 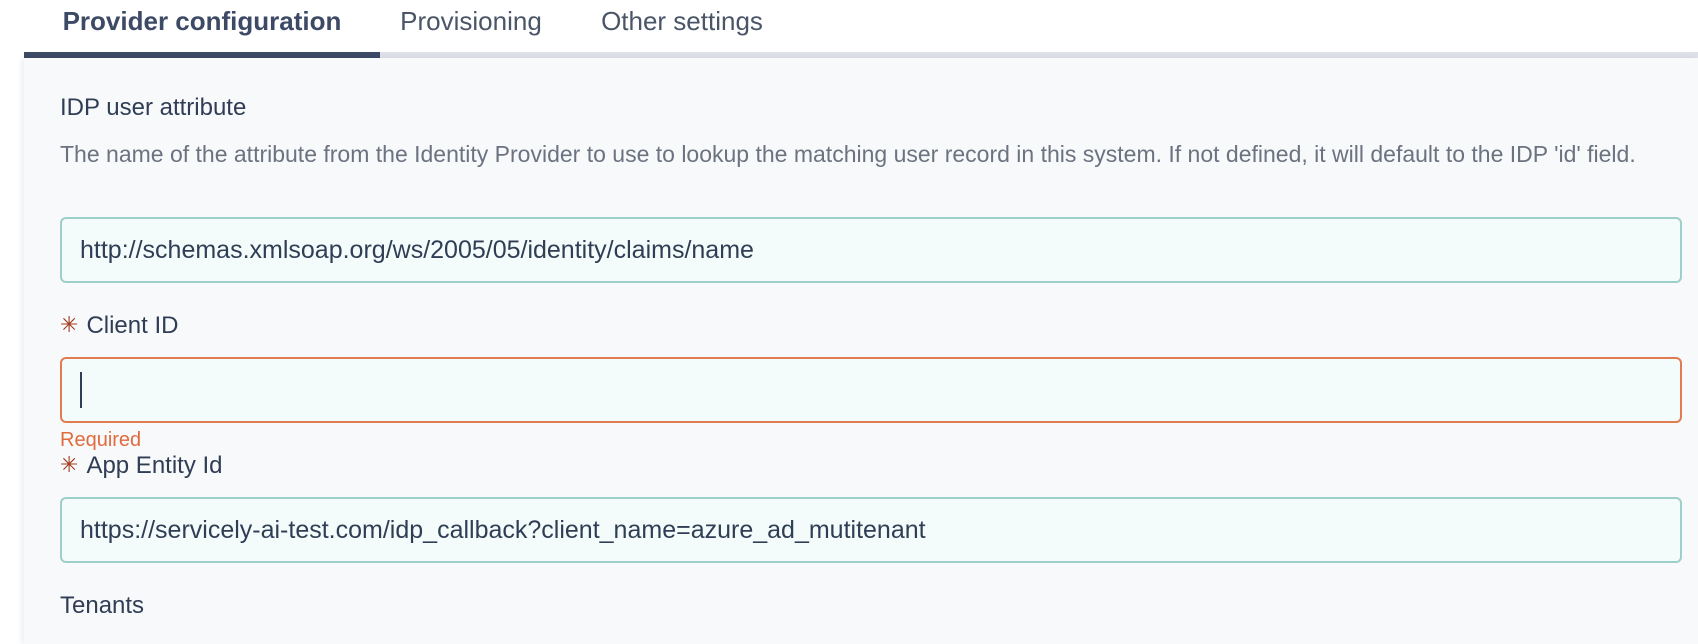 I want to click on idp-user-attribute-label: IDP user attribute, so click(x=153, y=108).